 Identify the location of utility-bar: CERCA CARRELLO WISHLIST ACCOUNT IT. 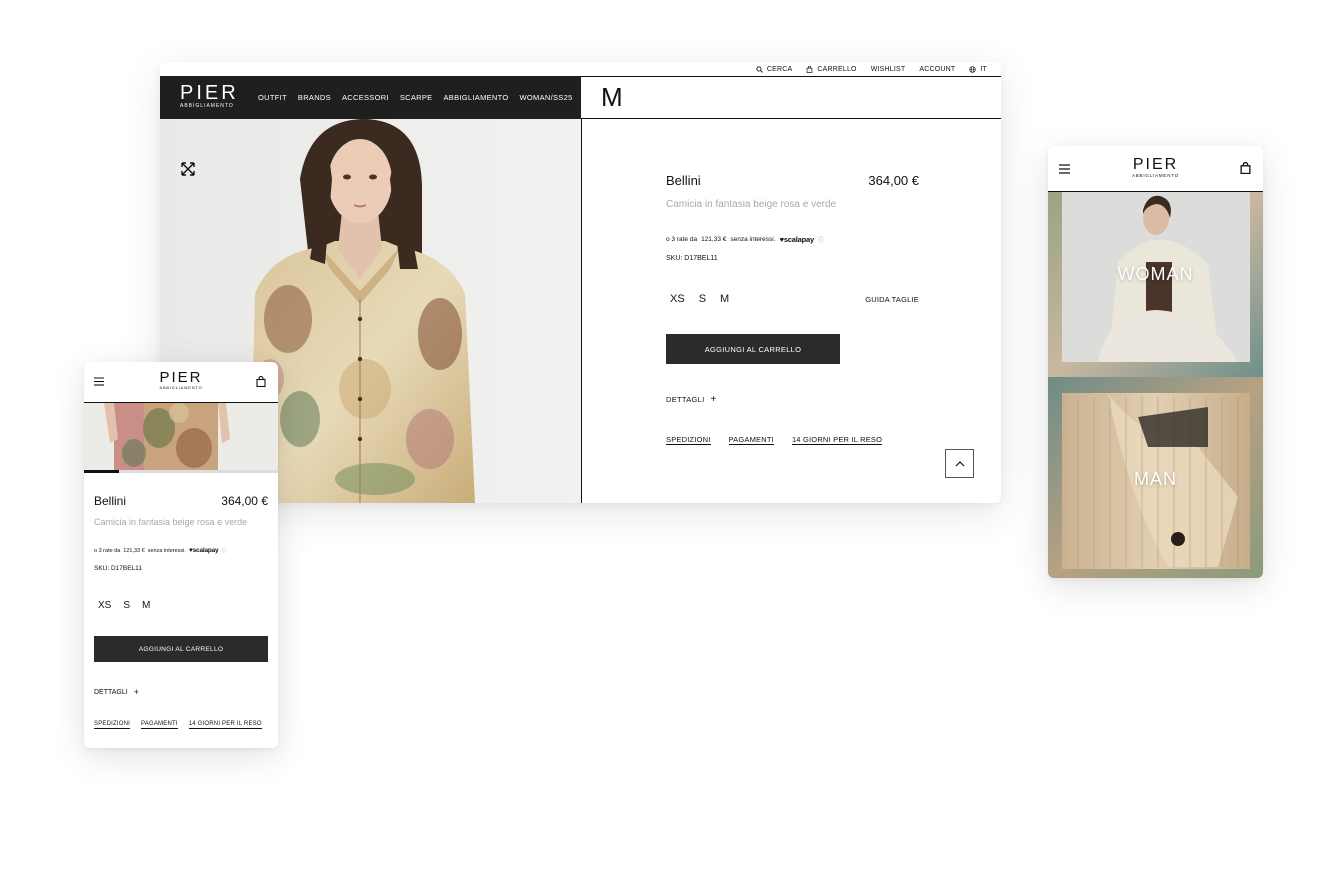
(580, 69).